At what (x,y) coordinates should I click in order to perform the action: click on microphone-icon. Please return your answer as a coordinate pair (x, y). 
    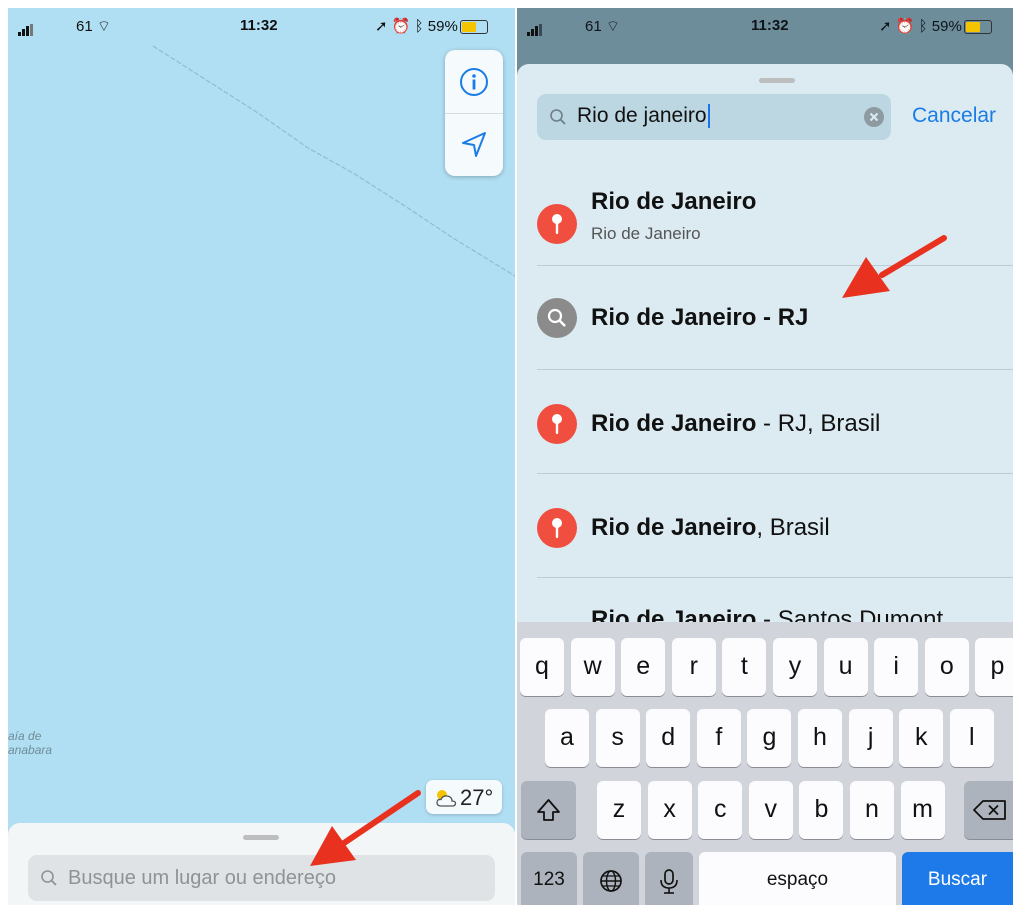
    Looking at the image, I should click on (669, 881).